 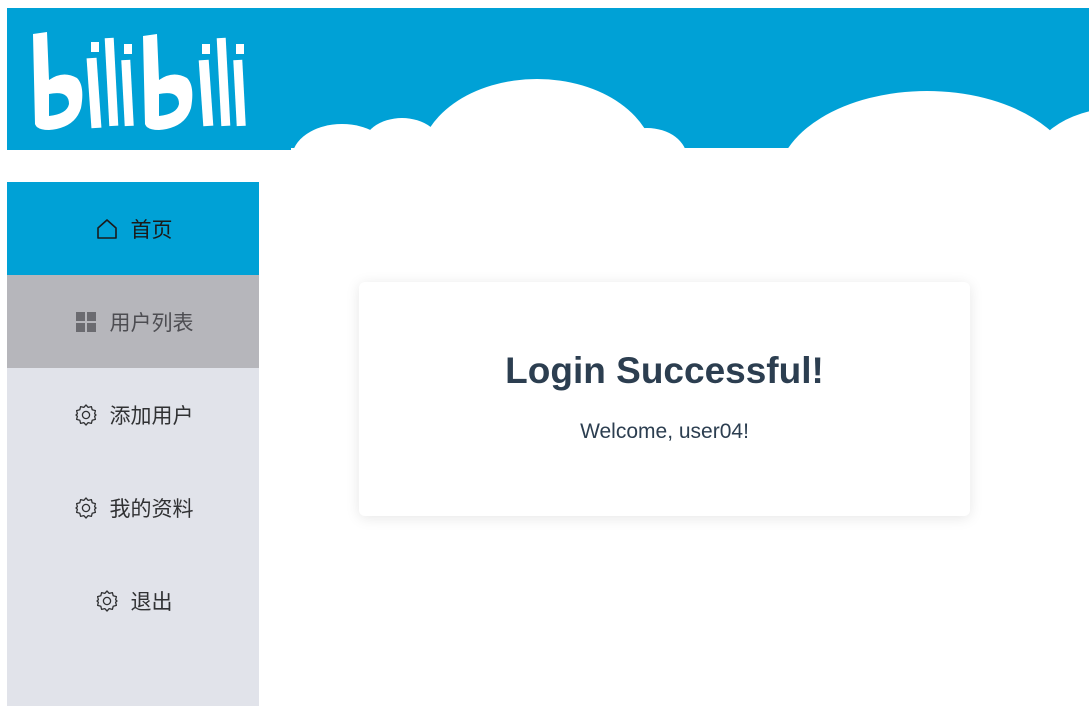 I want to click on sidebar-item-label: 退出, so click(x=151, y=601).